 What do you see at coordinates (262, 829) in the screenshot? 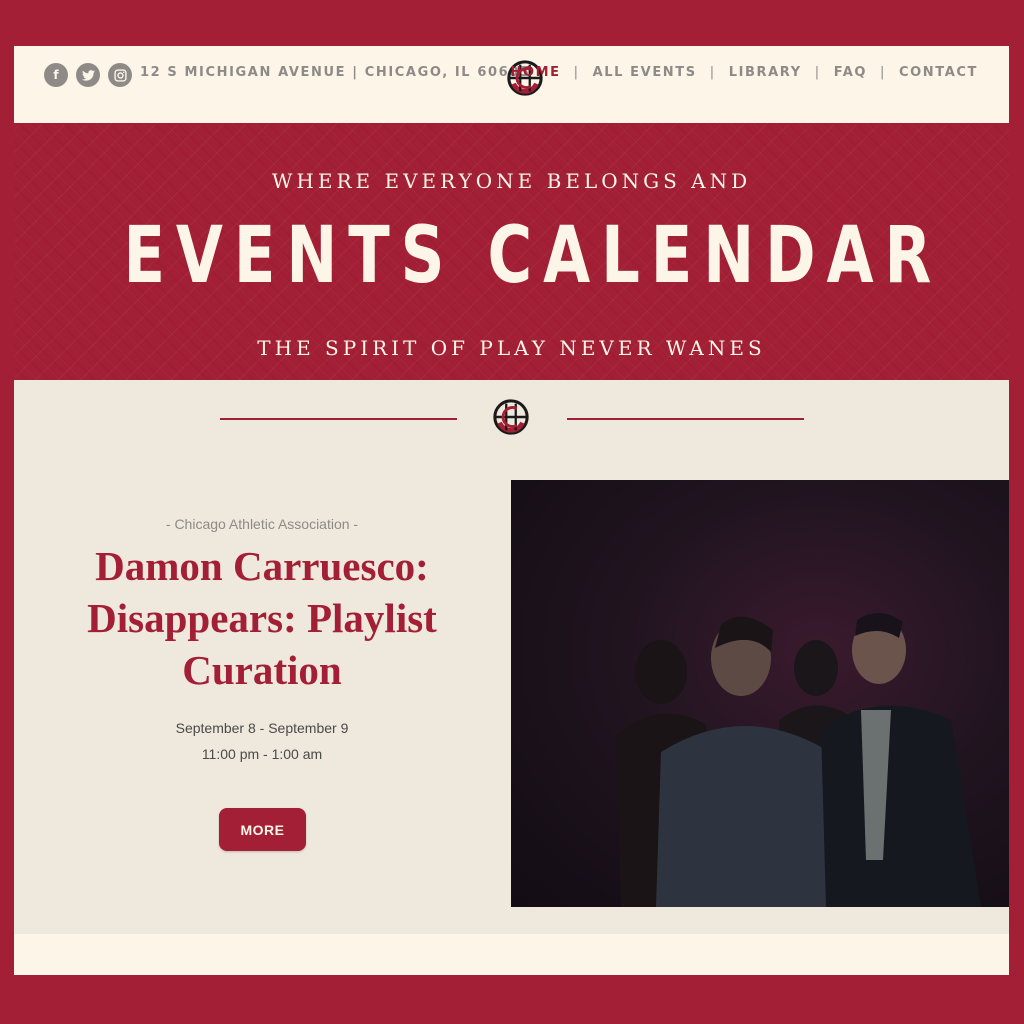
I see `more-button: MORE` at bounding box center [262, 829].